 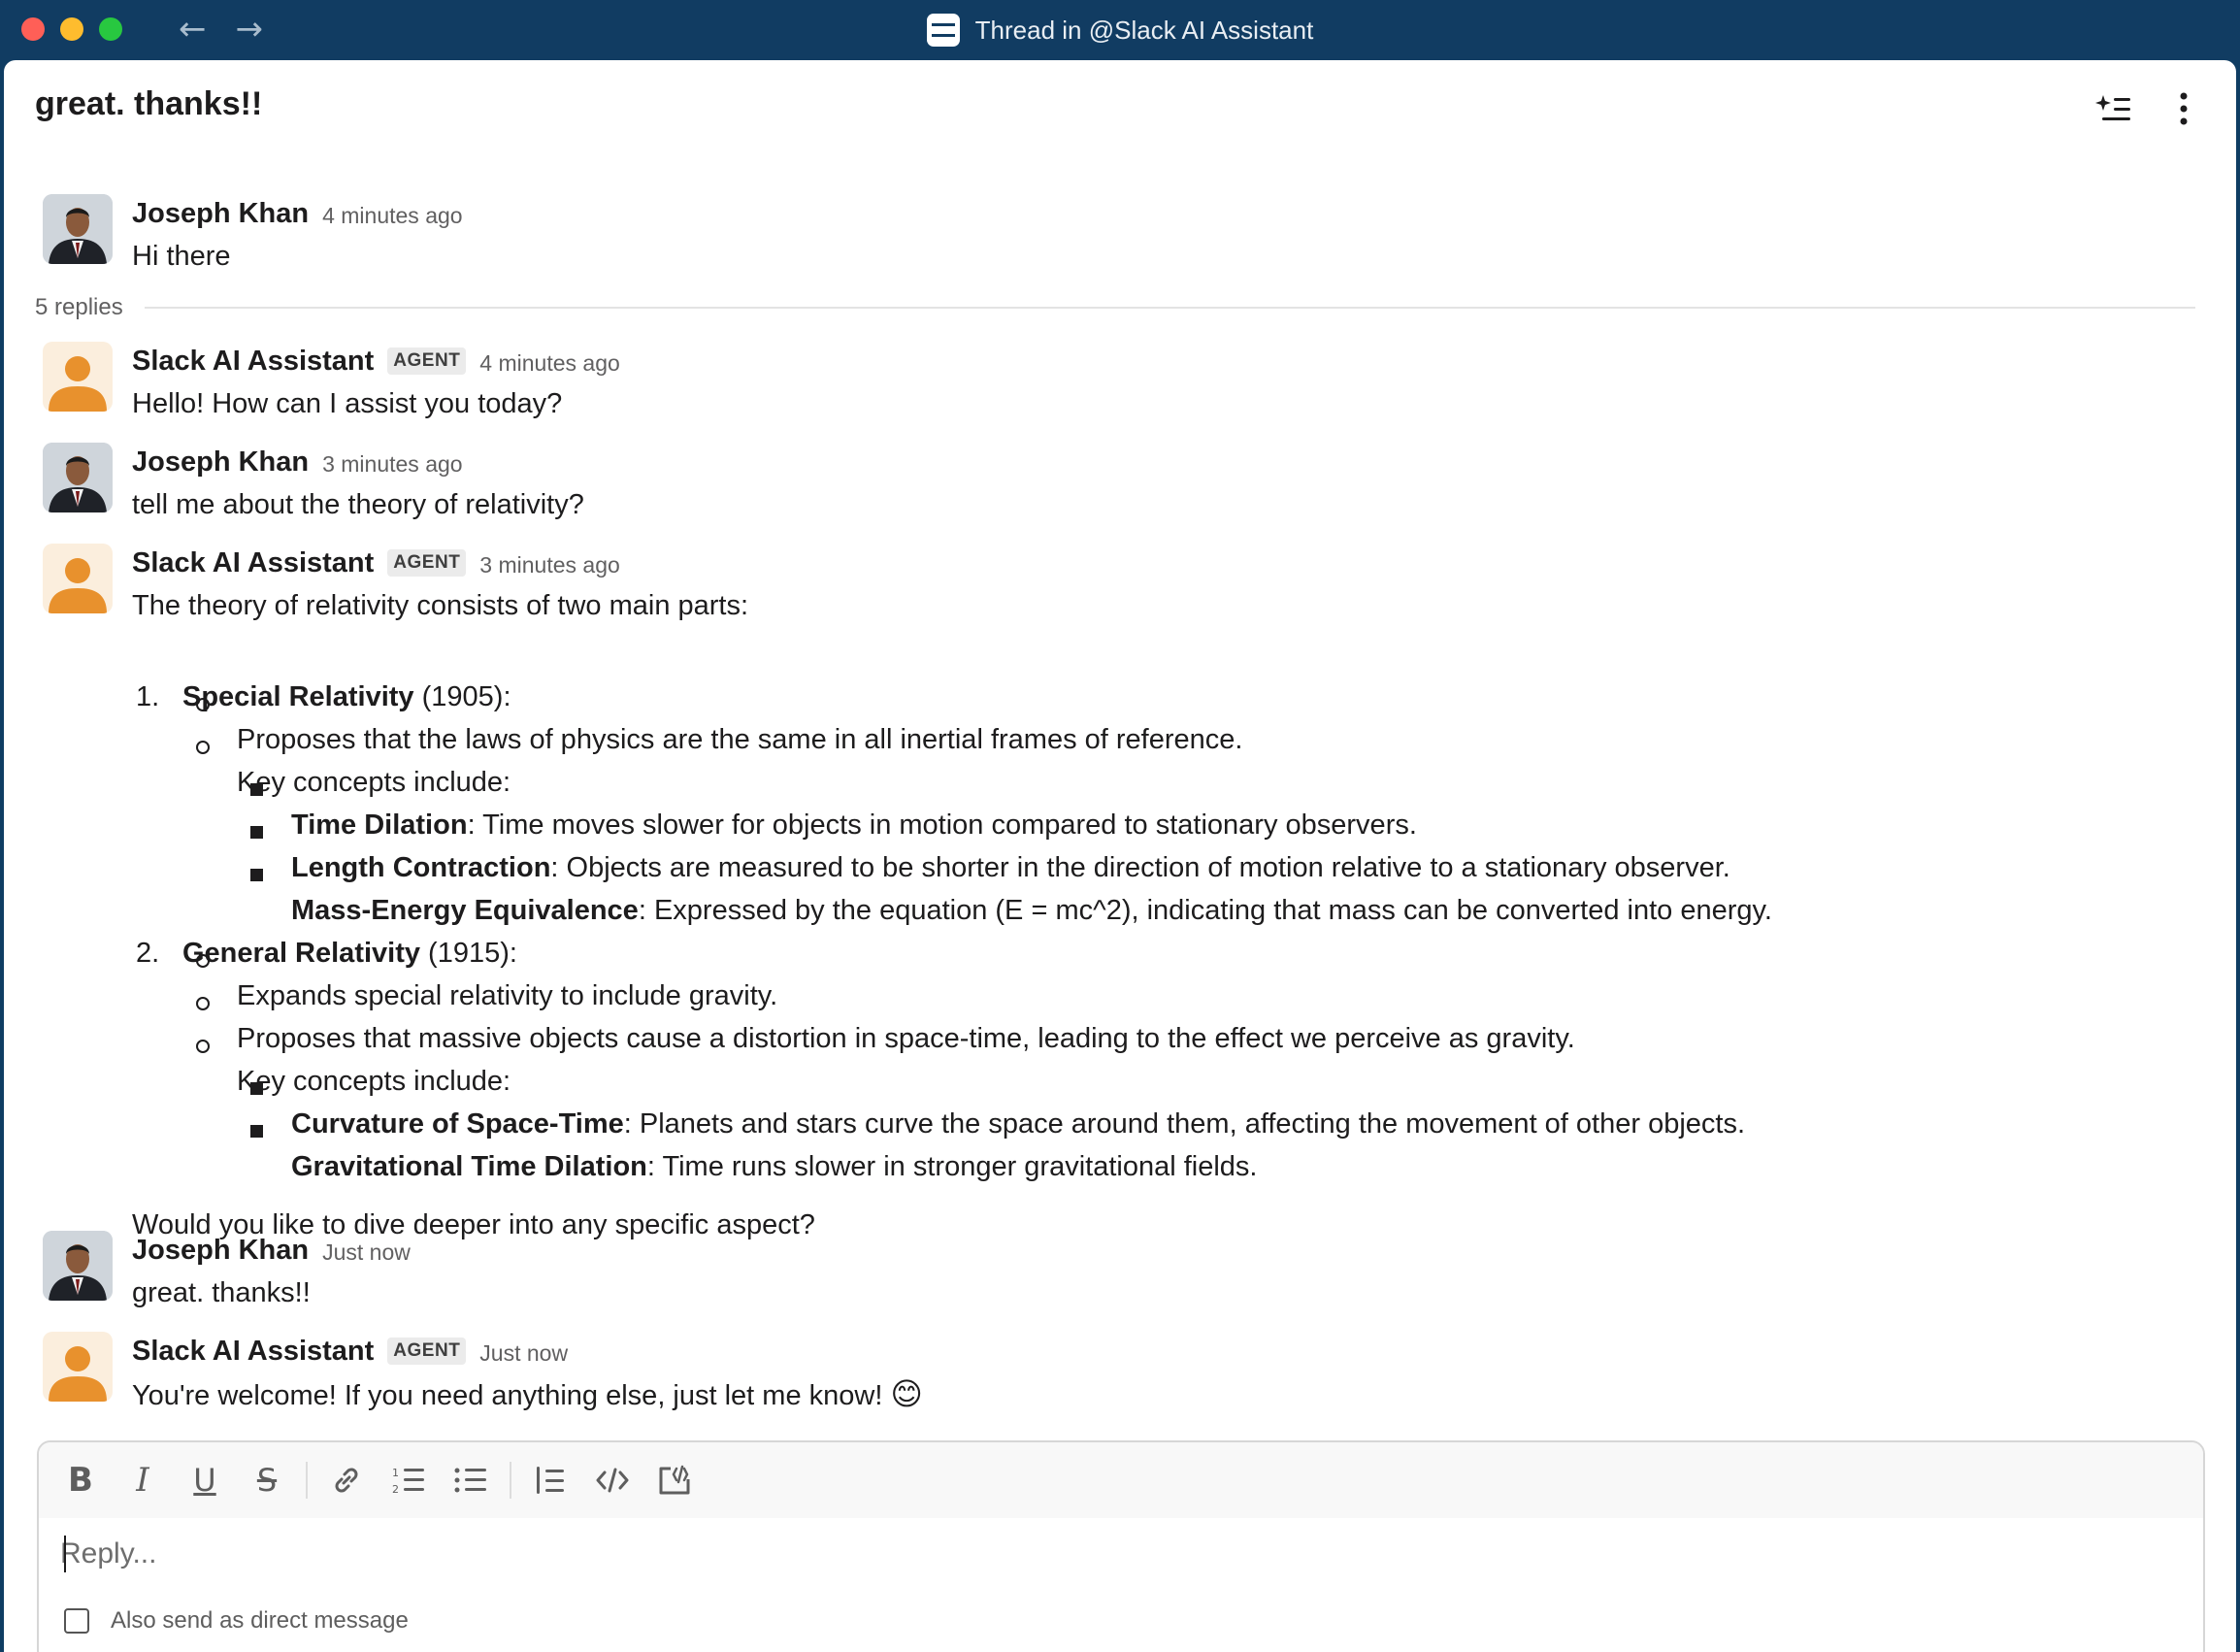 I want to click on message-header: Slack AI Assistant AGENT 3 minutes ago, so click(x=376, y=563).